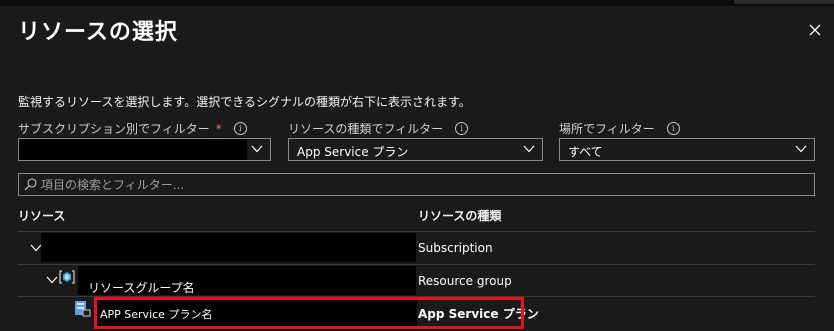 This screenshot has width=834, height=331. I want to click on close-icon, so click(815, 30).